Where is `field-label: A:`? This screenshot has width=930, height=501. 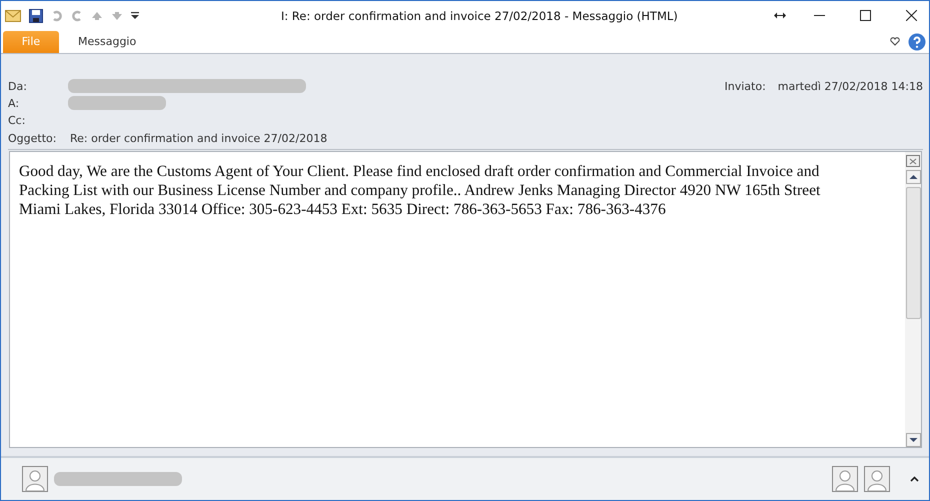
field-label: A: is located at coordinates (14, 103).